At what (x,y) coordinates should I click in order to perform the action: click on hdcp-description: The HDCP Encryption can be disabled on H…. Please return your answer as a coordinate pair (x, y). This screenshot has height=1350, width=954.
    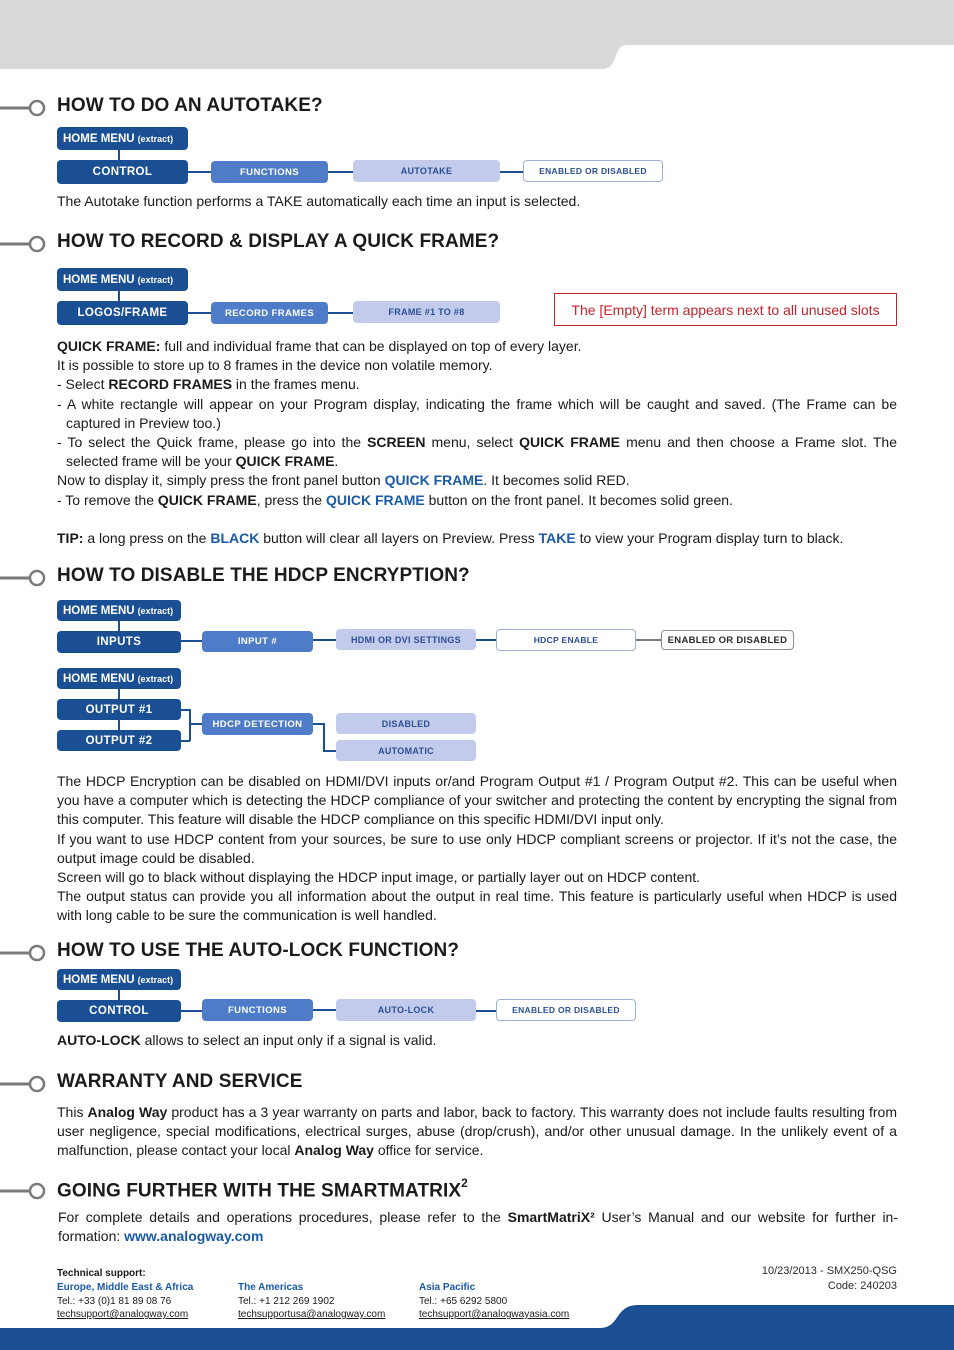
    Looking at the image, I should click on (477, 849).